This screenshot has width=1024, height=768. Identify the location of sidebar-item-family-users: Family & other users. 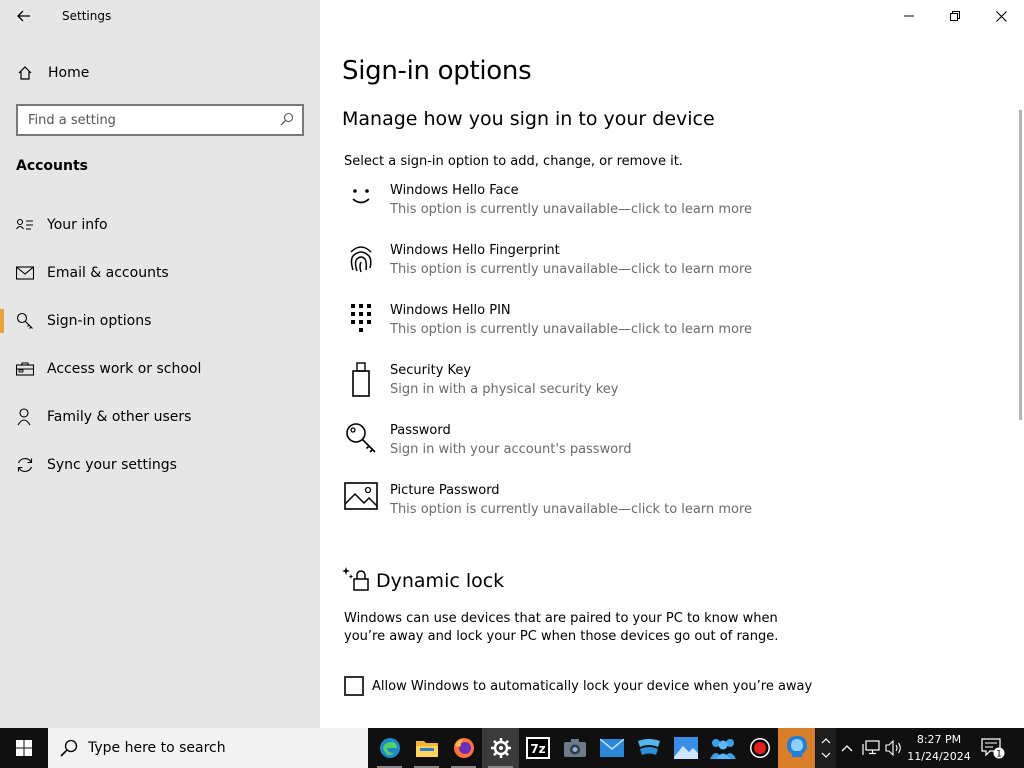
(160, 417).